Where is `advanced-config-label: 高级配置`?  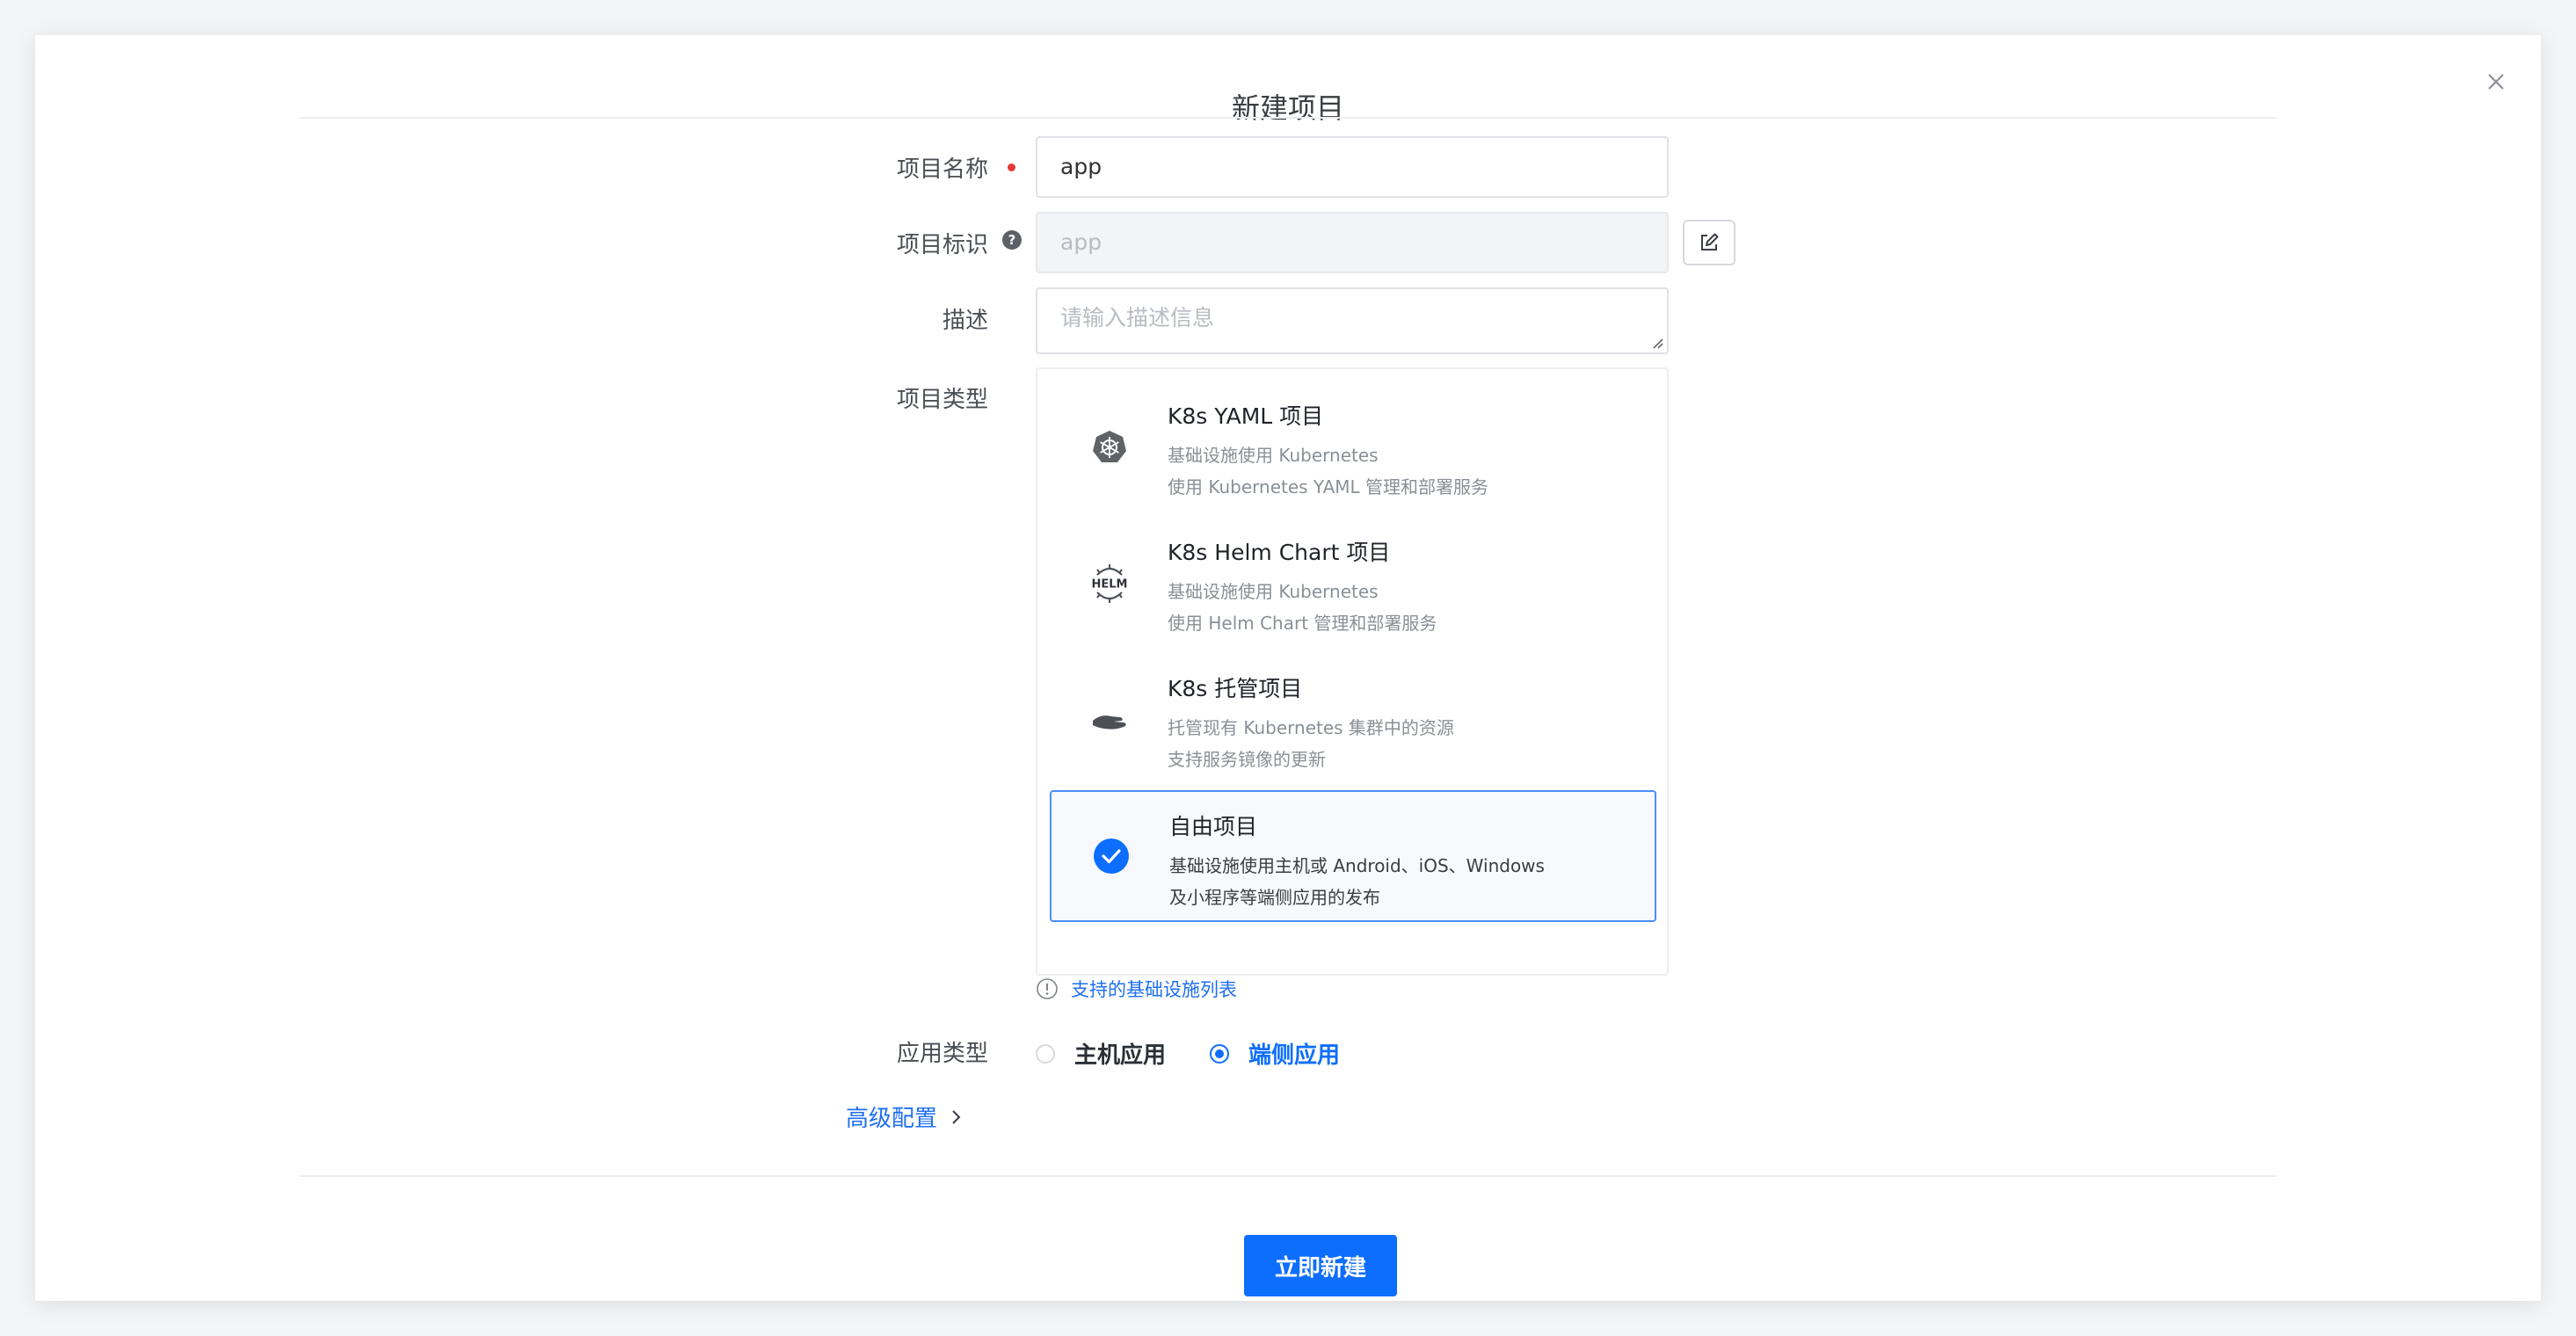
advanced-config-label: 高级配置 is located at coordinates (892, 1119).